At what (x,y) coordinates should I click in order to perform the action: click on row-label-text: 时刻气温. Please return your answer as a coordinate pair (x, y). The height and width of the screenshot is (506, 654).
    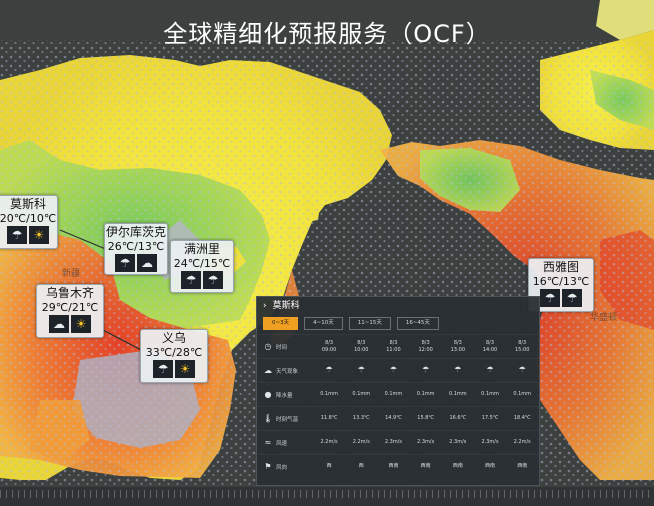
    Looking at the image, I should click on (287, 419).